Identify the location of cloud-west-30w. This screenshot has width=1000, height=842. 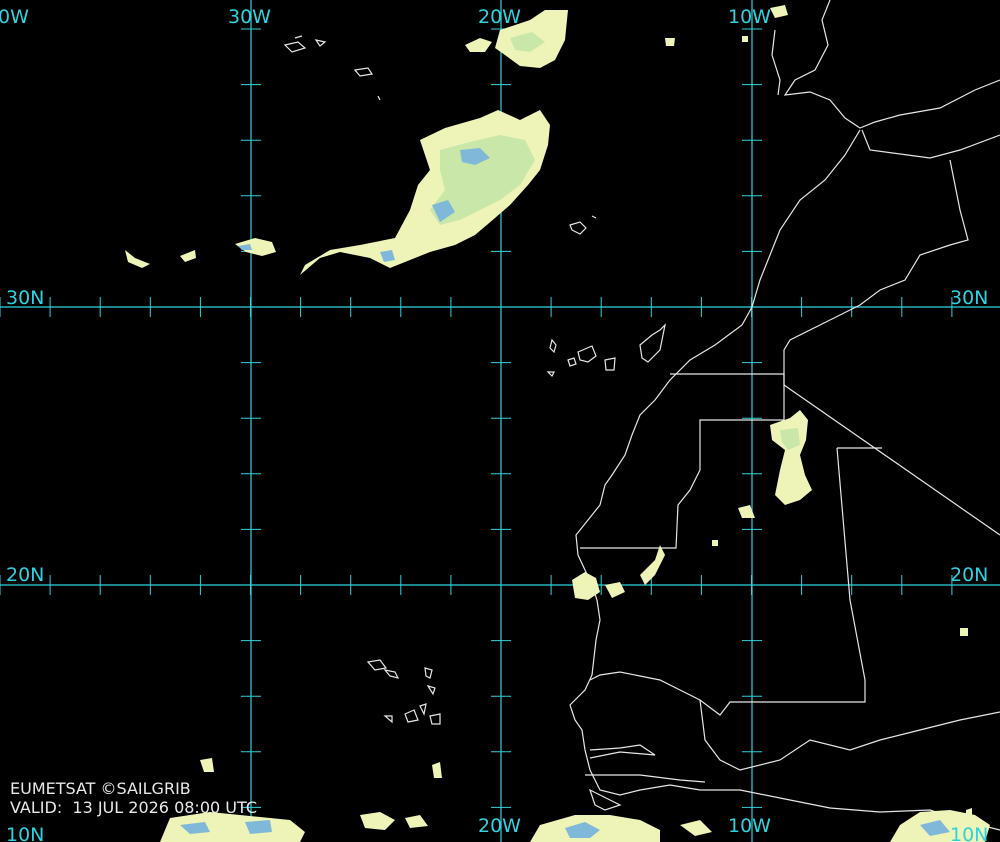
(200, 253).